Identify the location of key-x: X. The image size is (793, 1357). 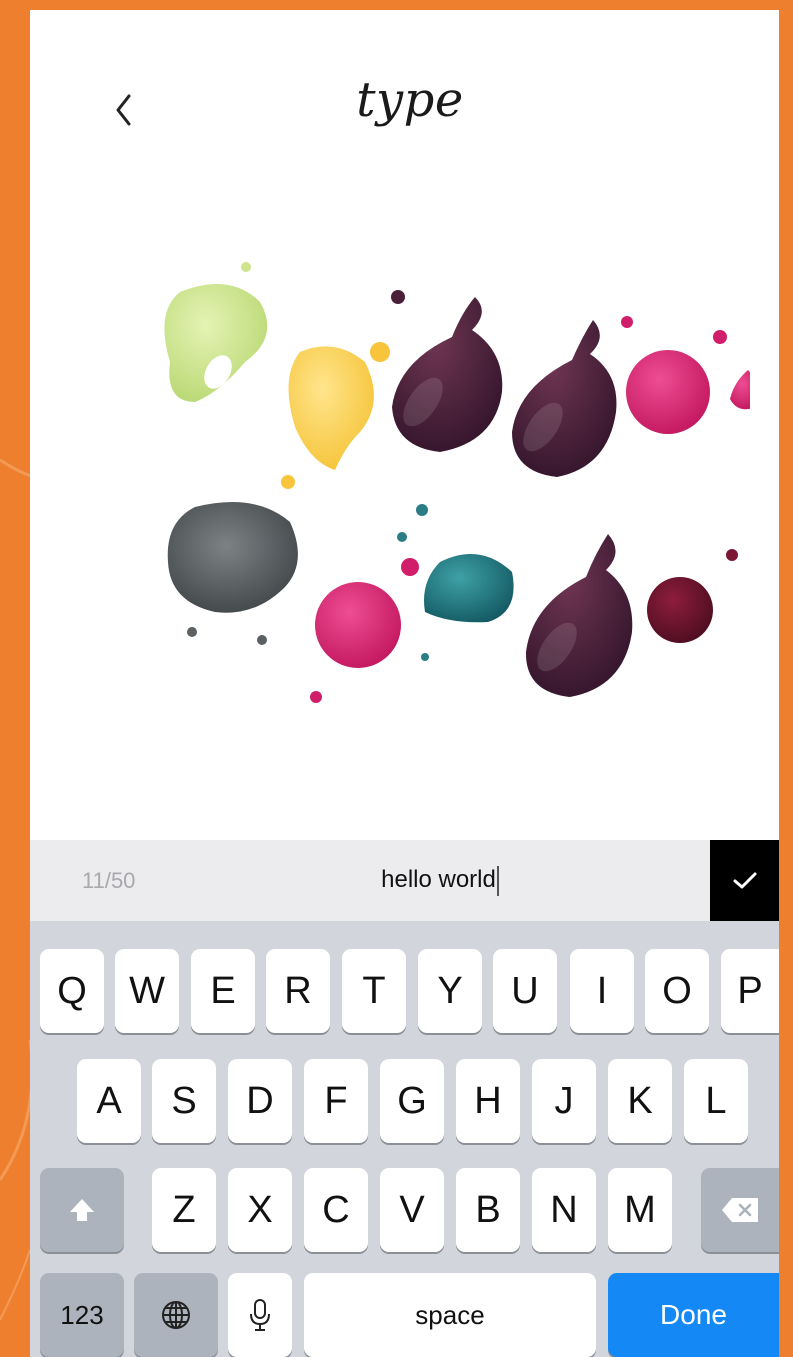
(260, 1210).